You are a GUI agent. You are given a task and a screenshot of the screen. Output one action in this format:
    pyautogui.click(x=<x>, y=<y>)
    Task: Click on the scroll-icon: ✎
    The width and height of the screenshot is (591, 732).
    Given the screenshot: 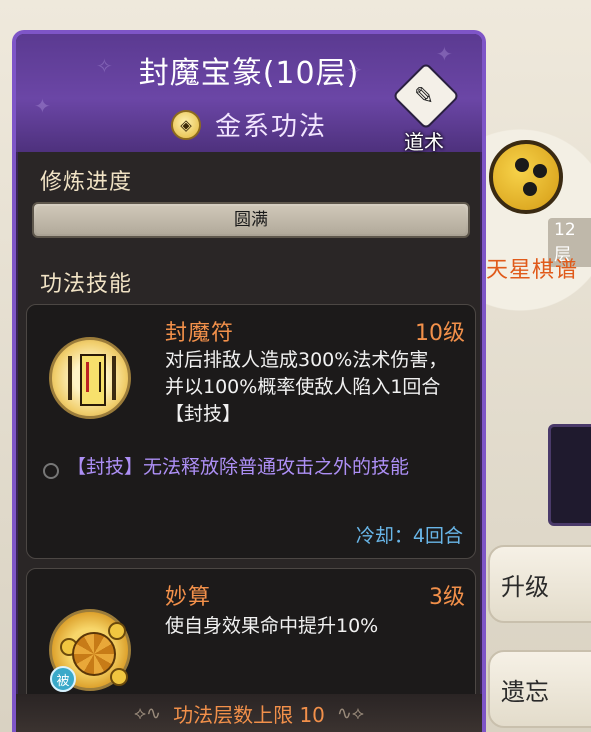 What is the action you would take?
    pyautogui.click(x=424, y=96)
    